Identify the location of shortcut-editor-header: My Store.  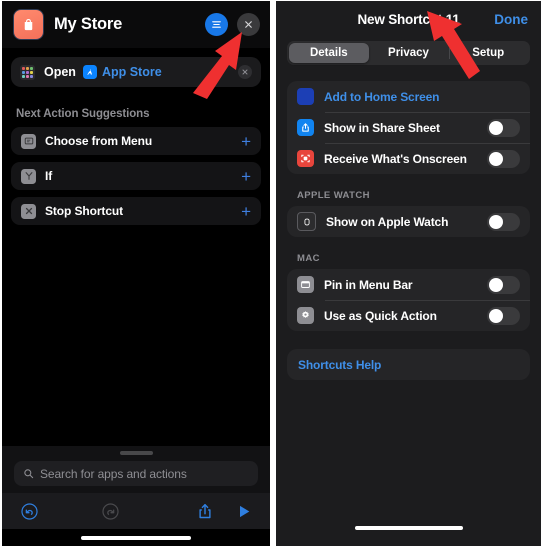
(136, 24).